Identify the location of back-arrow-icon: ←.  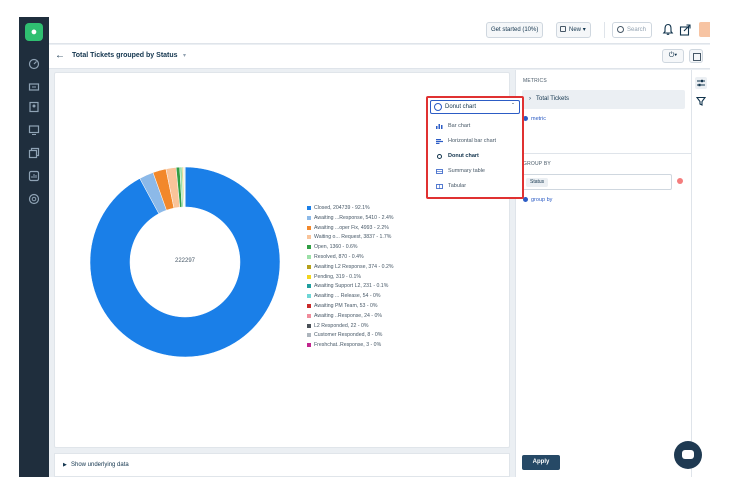
(60, 55).